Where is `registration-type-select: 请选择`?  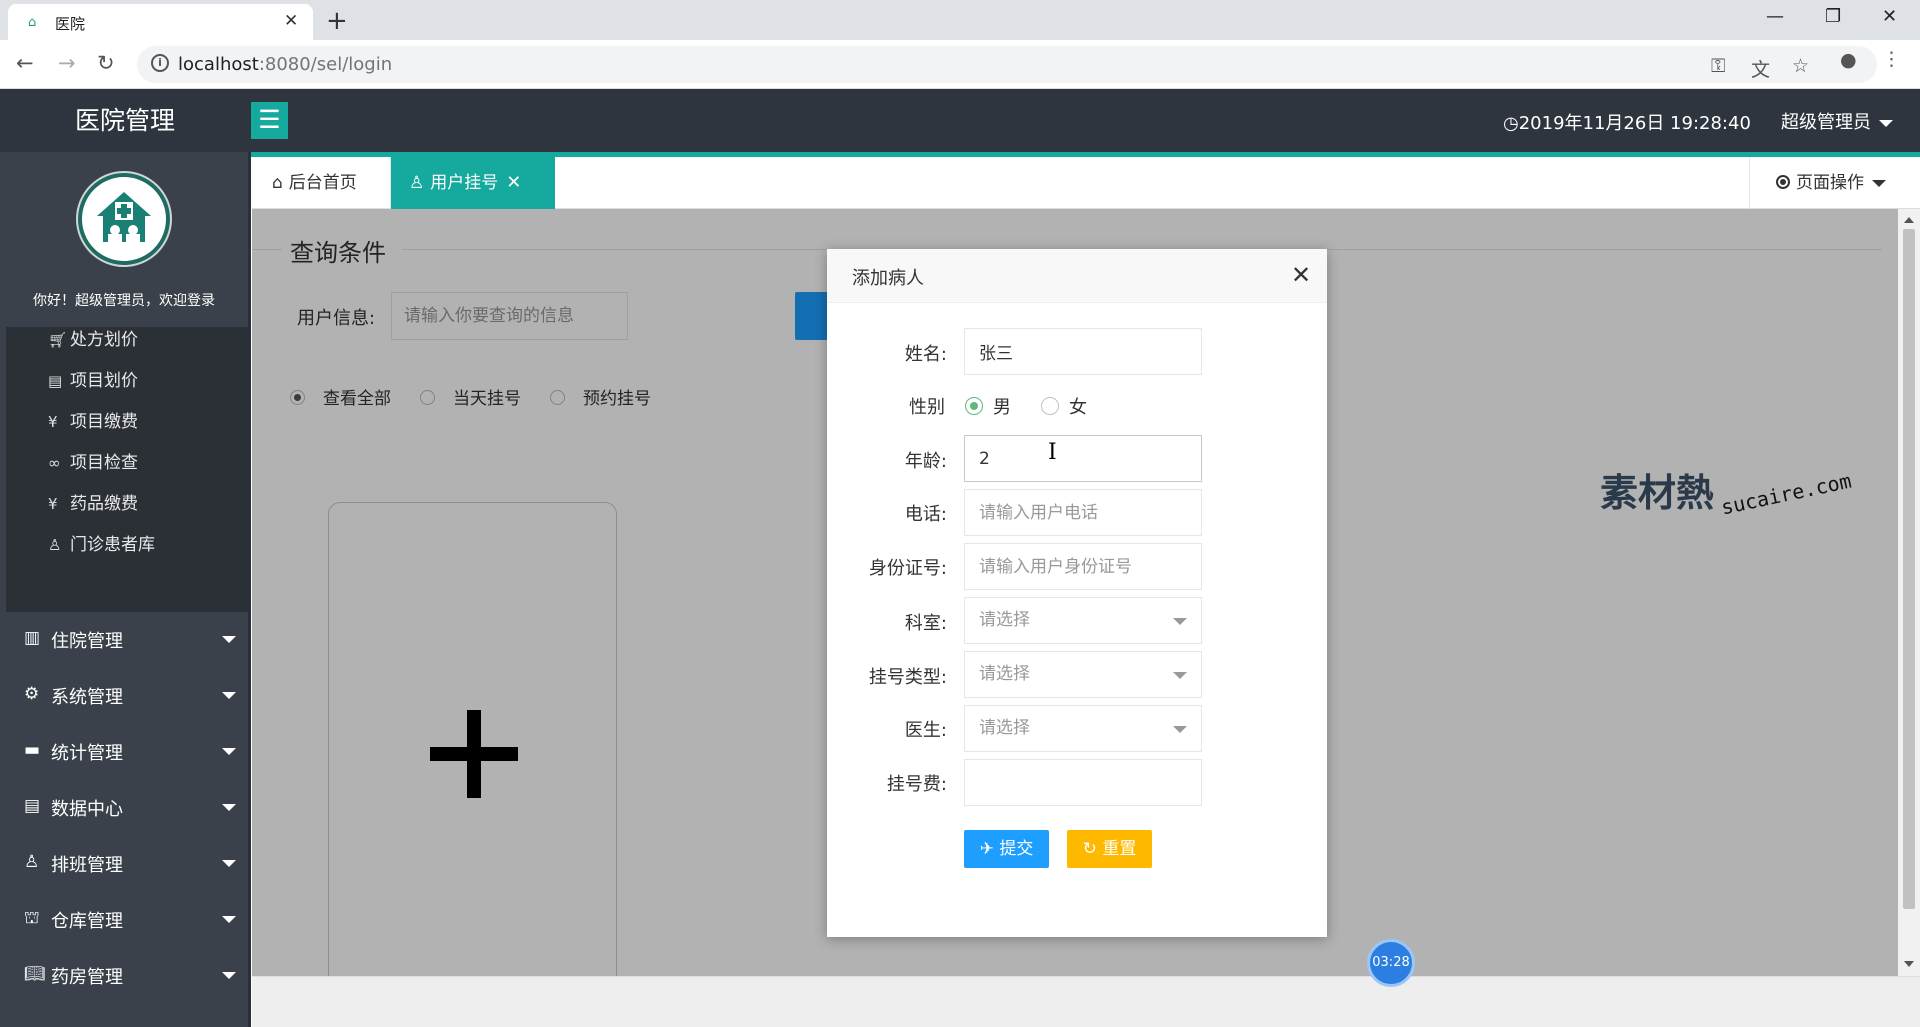
registration-type-select: 请选择 is located at coordinates (1083, 674).